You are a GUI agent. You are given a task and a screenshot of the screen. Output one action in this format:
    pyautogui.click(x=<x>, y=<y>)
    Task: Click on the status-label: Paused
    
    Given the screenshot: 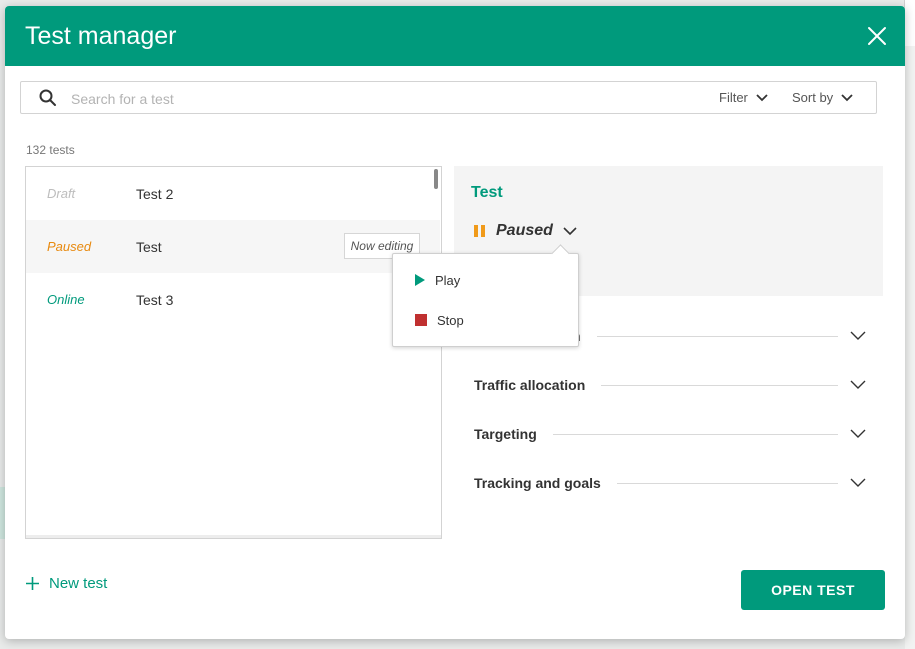 What is the action you would take?
    pyautogui.click(x=524, y=230)
    